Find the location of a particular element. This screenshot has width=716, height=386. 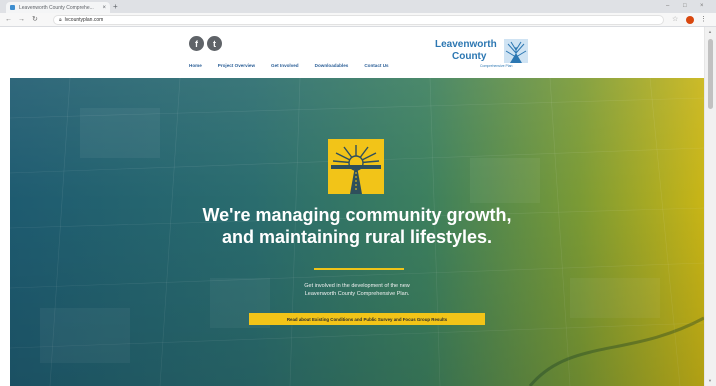

scroll-up-icon: ▲ is located at coordinates (710, 31).